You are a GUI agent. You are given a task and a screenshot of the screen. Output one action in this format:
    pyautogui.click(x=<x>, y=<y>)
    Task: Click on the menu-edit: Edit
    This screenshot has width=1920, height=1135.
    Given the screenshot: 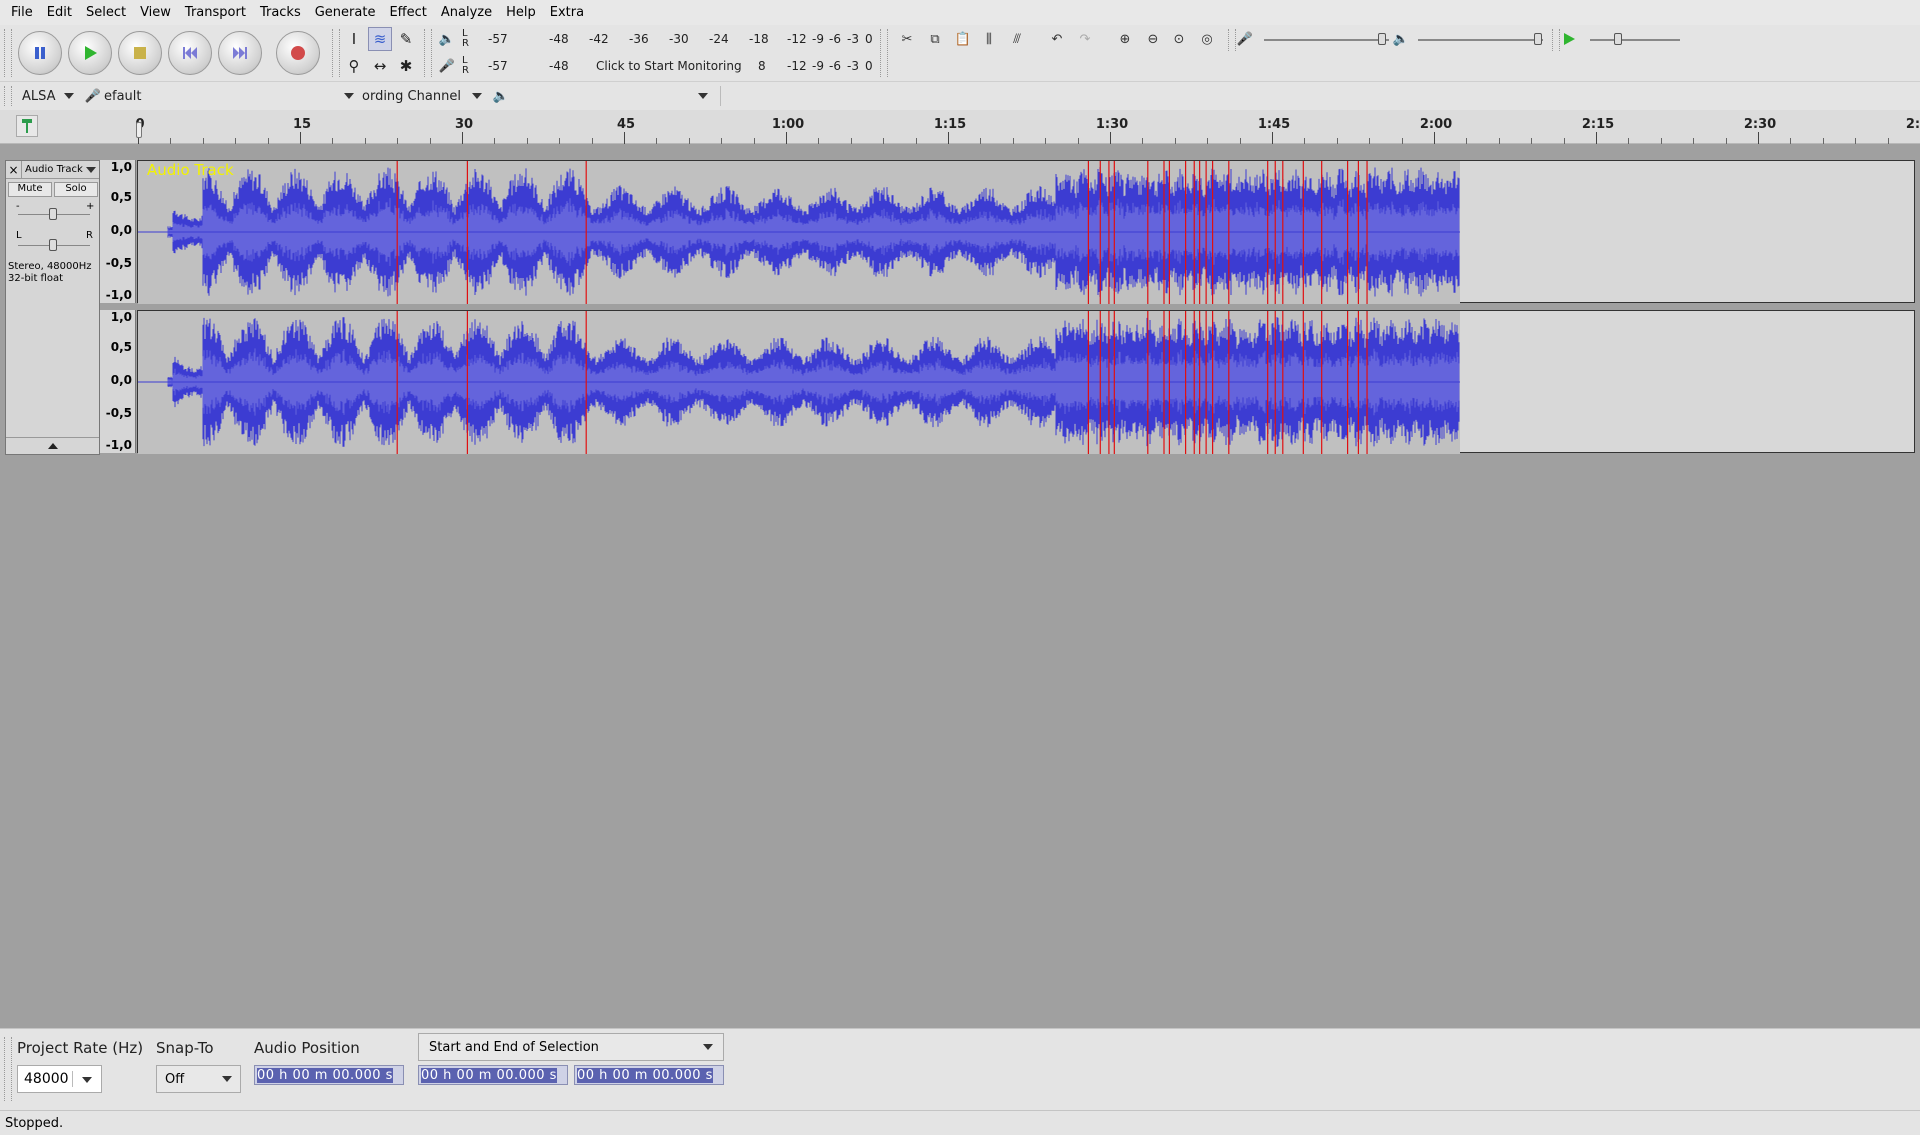 What is the action you would take?
    pyautogui.click(x=59, y=12)
    